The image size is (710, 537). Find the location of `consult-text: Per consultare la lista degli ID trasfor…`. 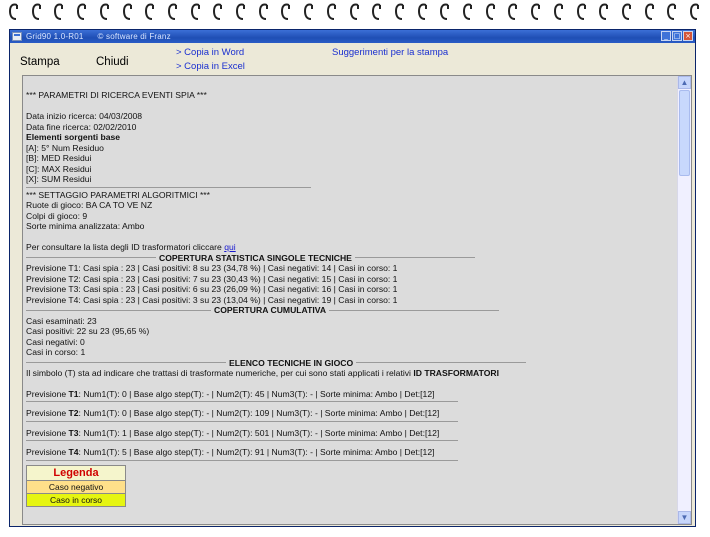

consult-text: Per consultare la lista degli ID trasfor… is located at coordinates (125, 247).